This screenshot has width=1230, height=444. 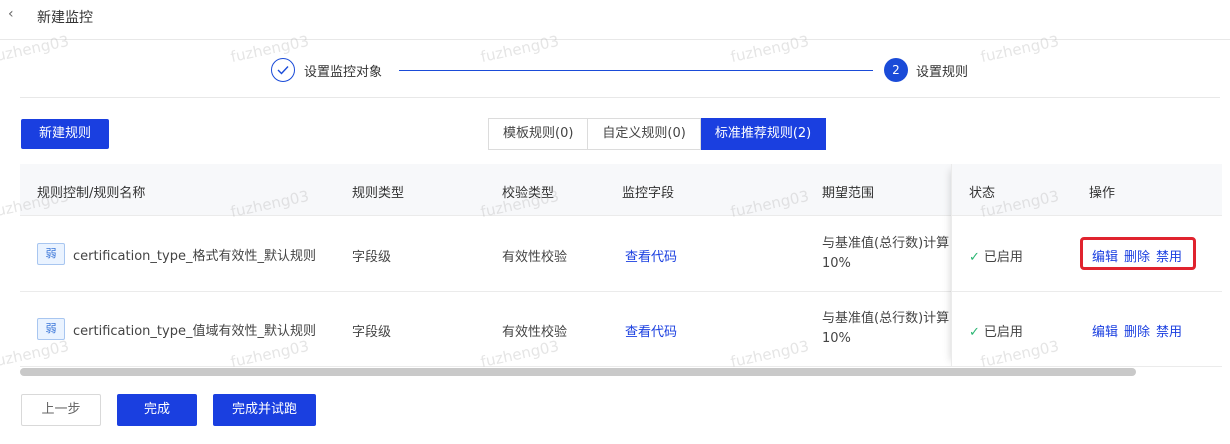 What do you see at coordinates (896, 70) in the screenshot?
I see `step-2-number: 2` at bounding box center [896, 70].